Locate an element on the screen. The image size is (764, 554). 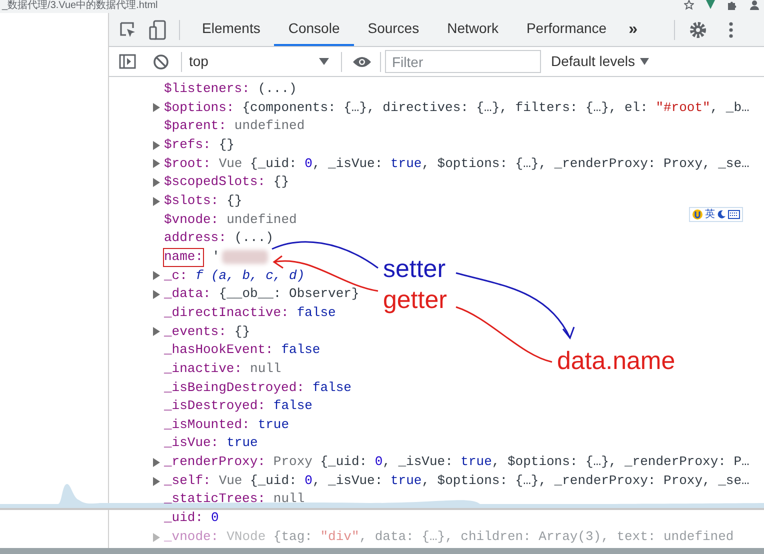
property-value: ' is located at coordinates (216, 257).